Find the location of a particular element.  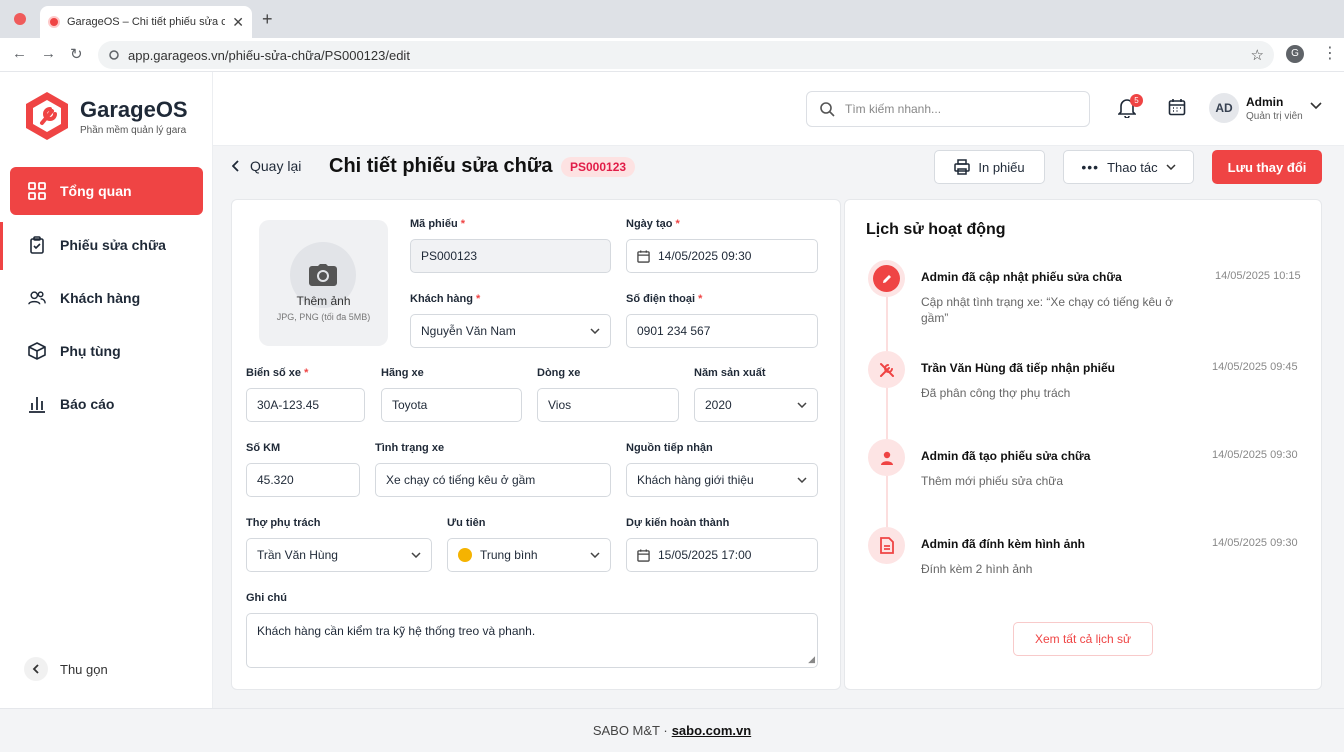

source-value: Khách hàng giới thiệu is located at coordinates (695, 480).